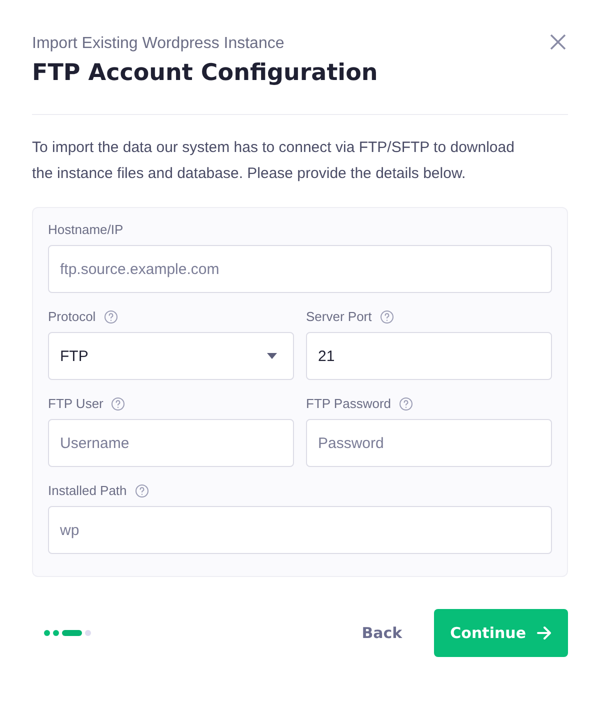  I want to click on back-button: Back, so click(382, 633).